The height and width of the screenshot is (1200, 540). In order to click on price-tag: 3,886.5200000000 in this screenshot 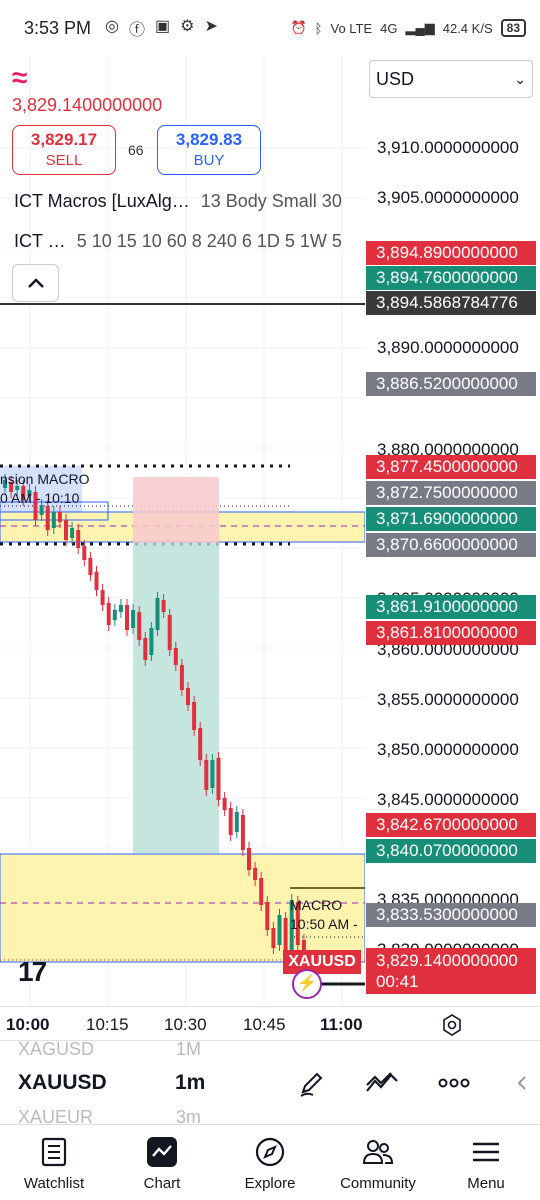, I will do `click(451, 384)`.